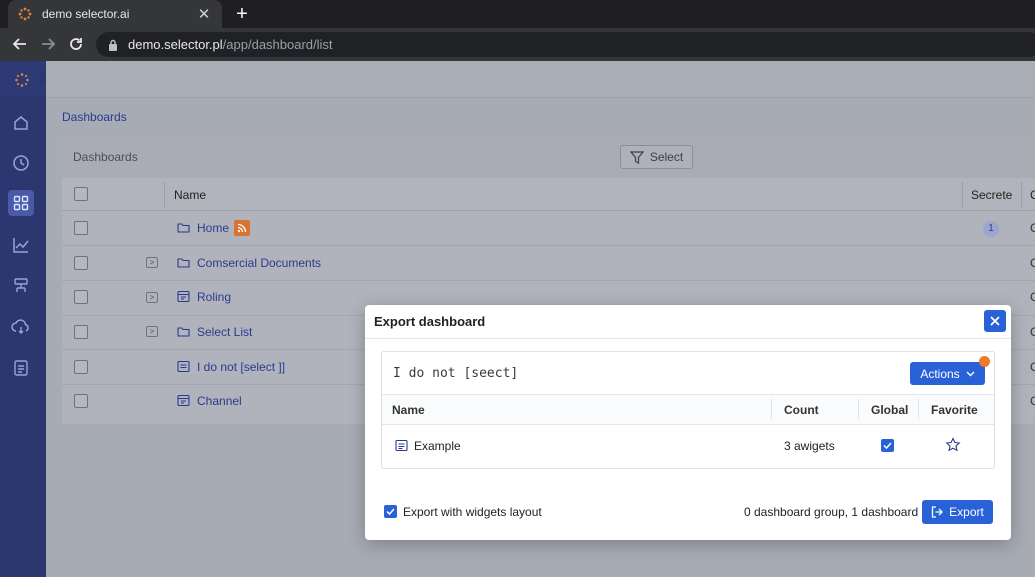  Describe the element at coordinates (953, 445) in the screenshot. I see `favorite-star-icon` at that location.